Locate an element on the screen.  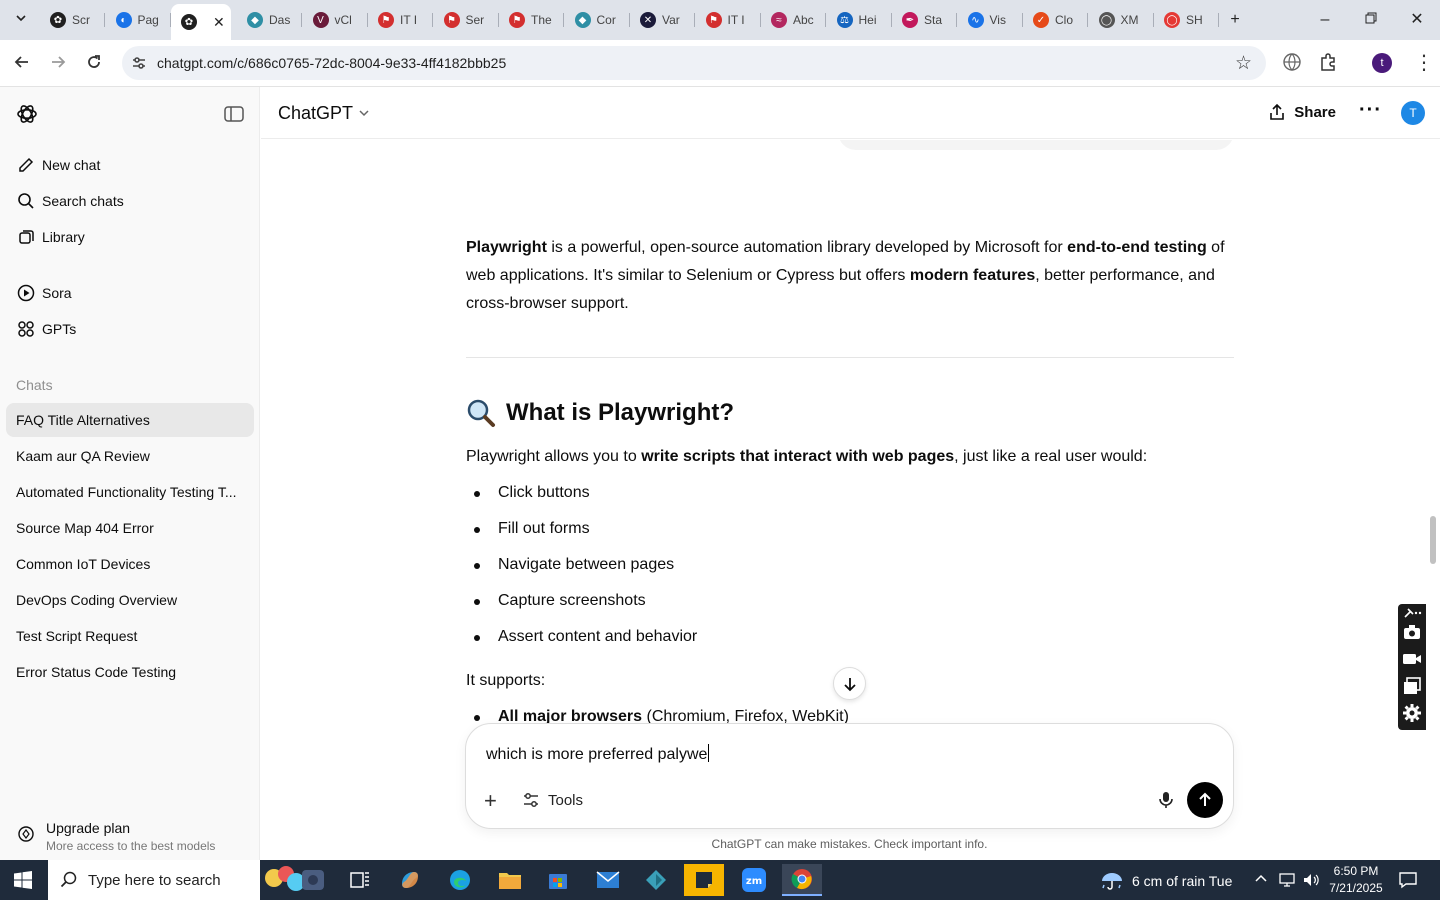
browser-tab: ◆ Das is located at coordinates (269, 20).